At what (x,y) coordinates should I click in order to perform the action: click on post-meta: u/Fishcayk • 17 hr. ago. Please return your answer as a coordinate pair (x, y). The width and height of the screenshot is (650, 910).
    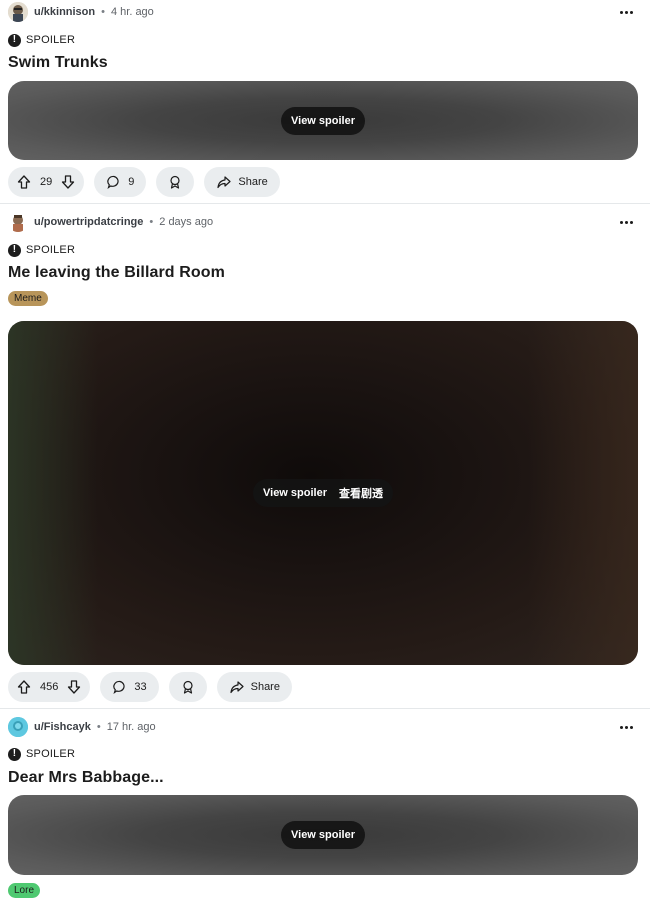
    Looking at the image, I should click on (82, 727).